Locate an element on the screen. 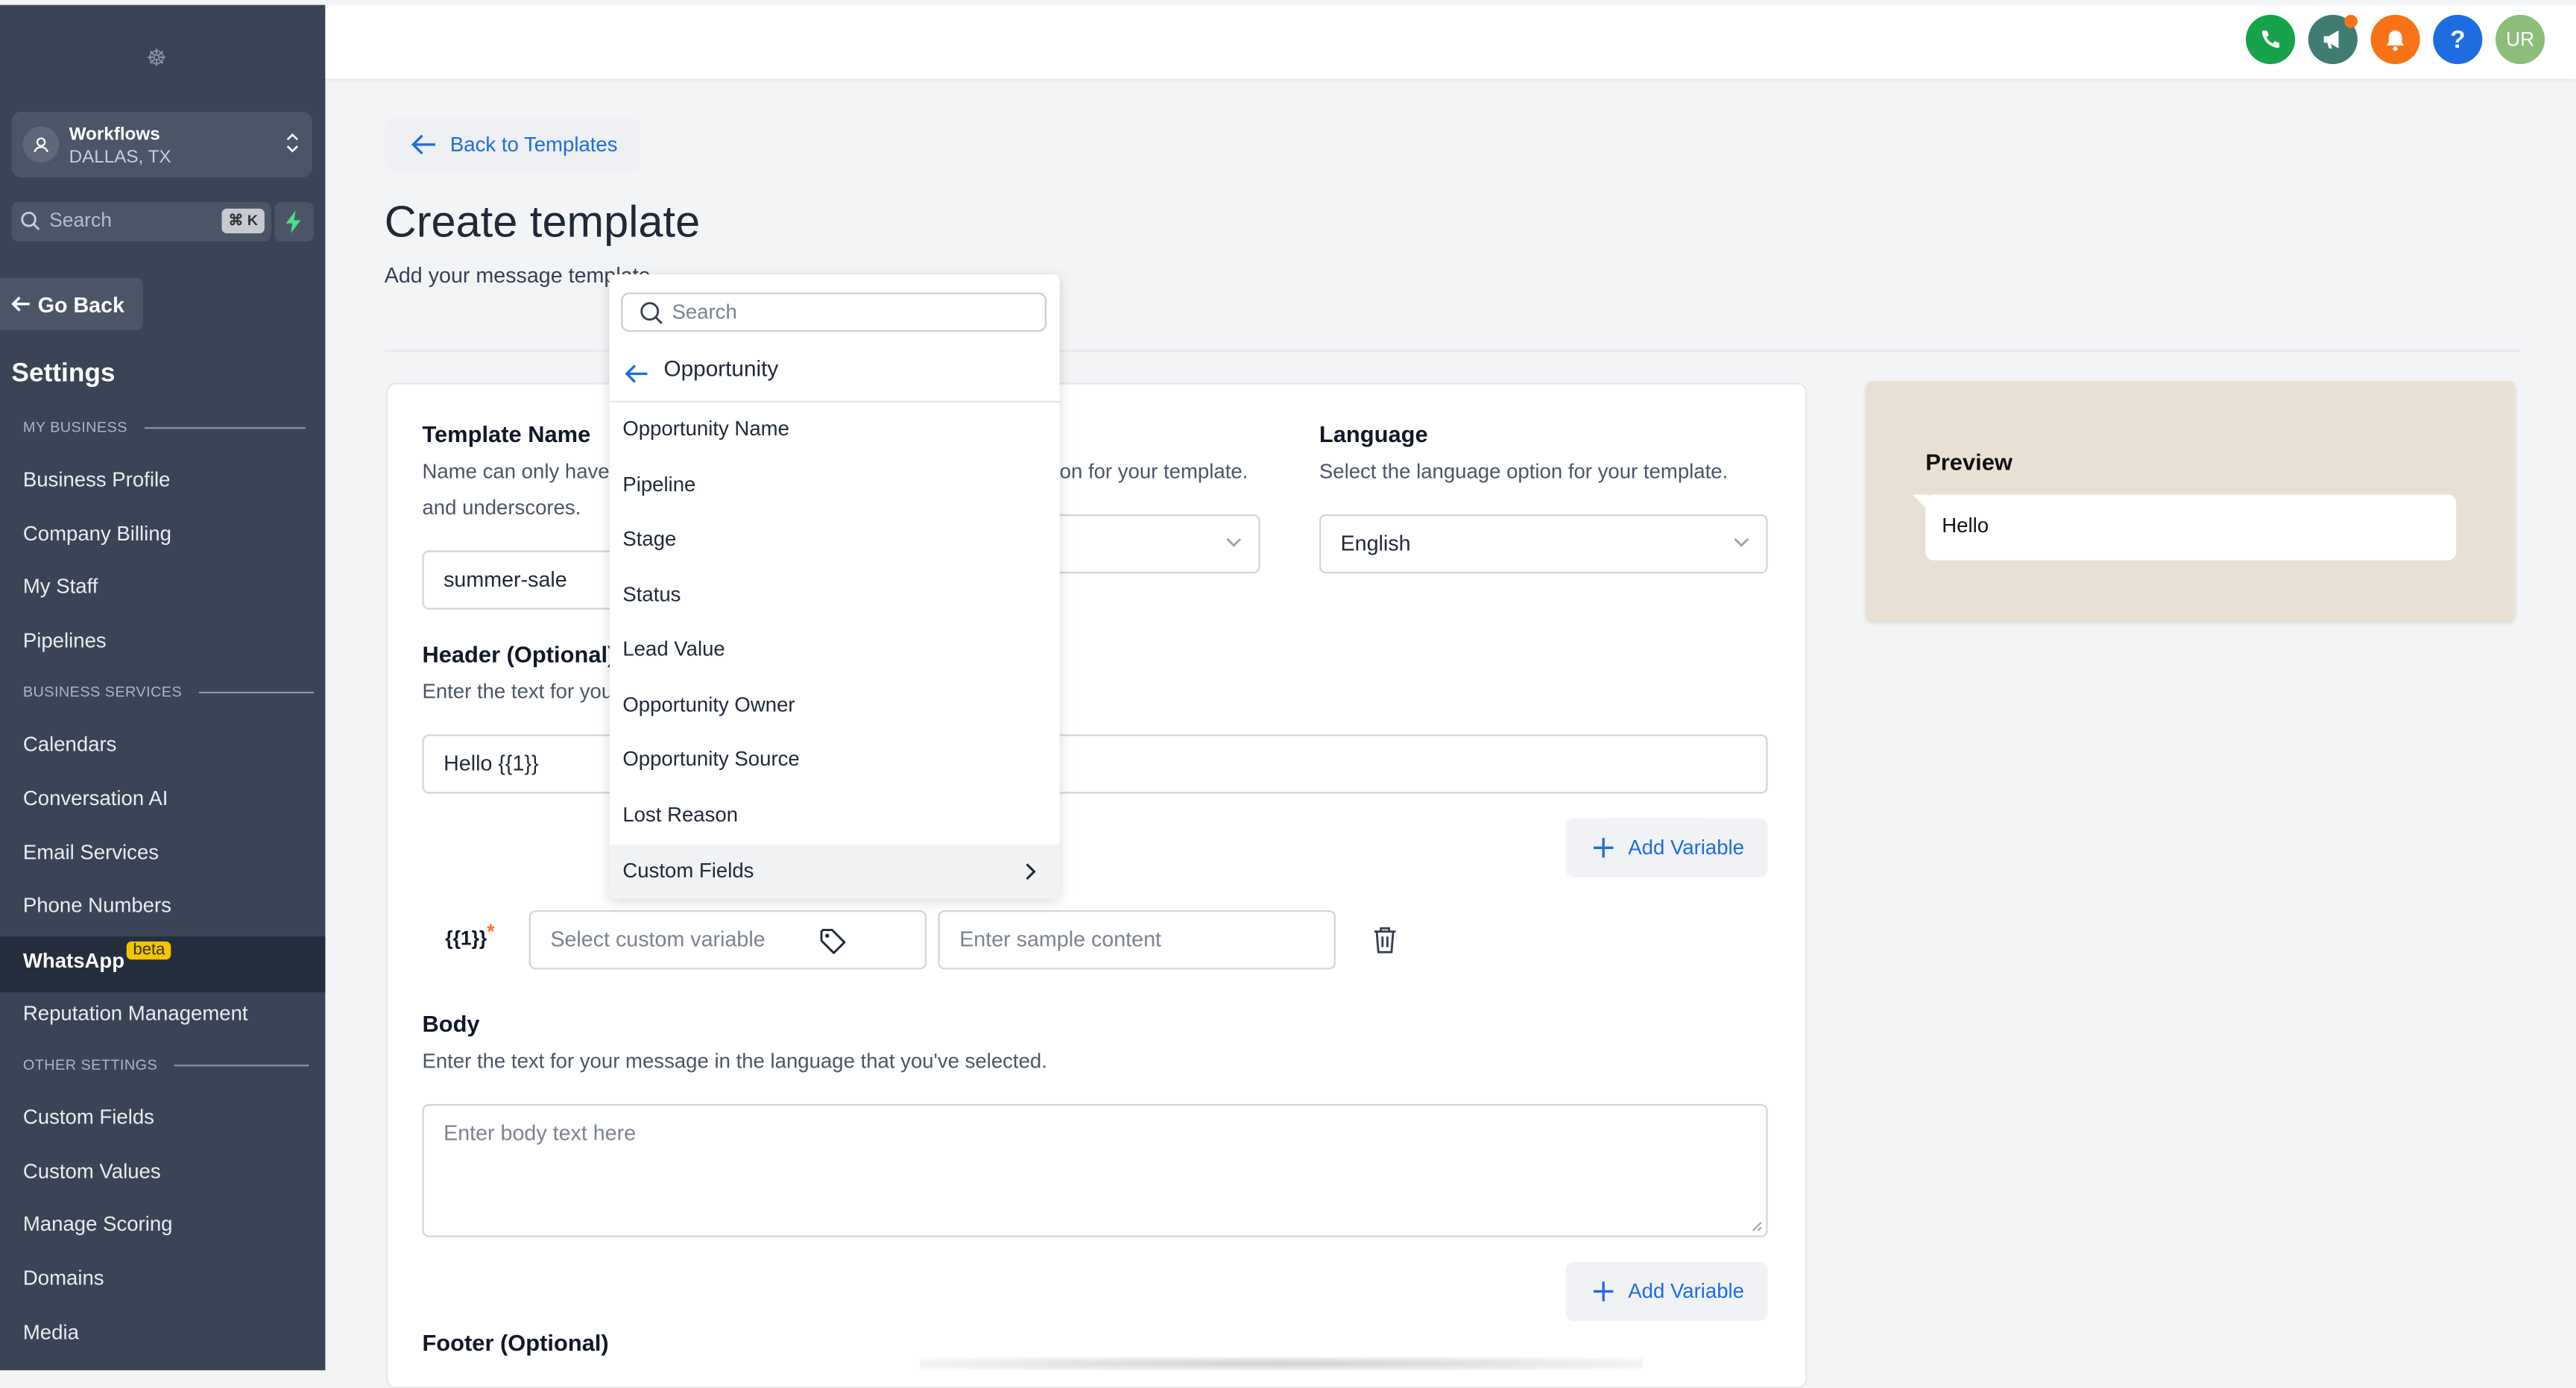 The height and width of the screenshot is (1388, 2576). sidebar-search: Search ⌘ K is located at coordinates (141, 222).